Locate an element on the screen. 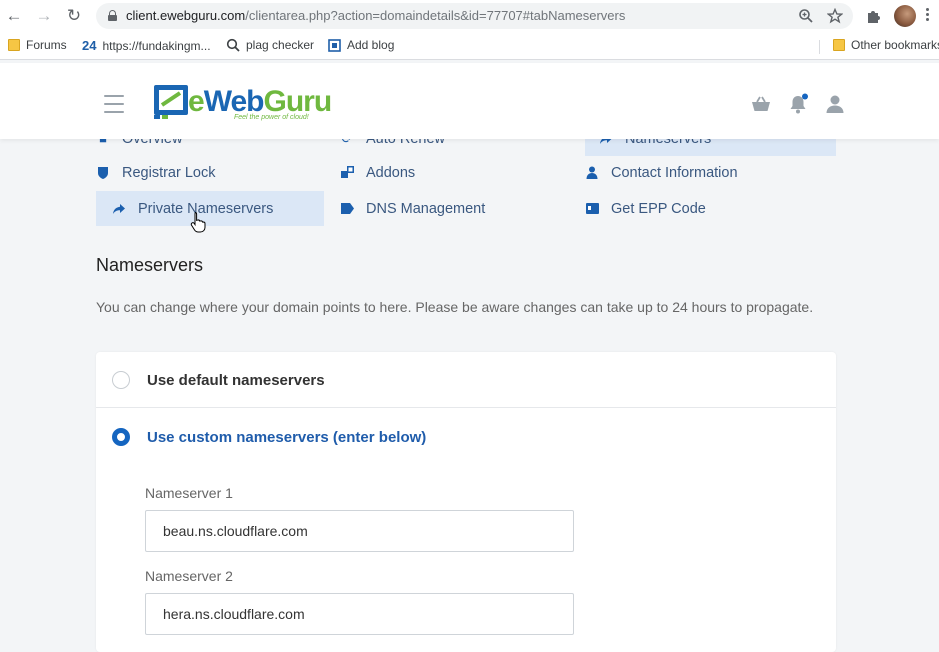 The width and height of the screenshot is (939, 652). 24-icon: 24 is located at coordinates (89, 45).